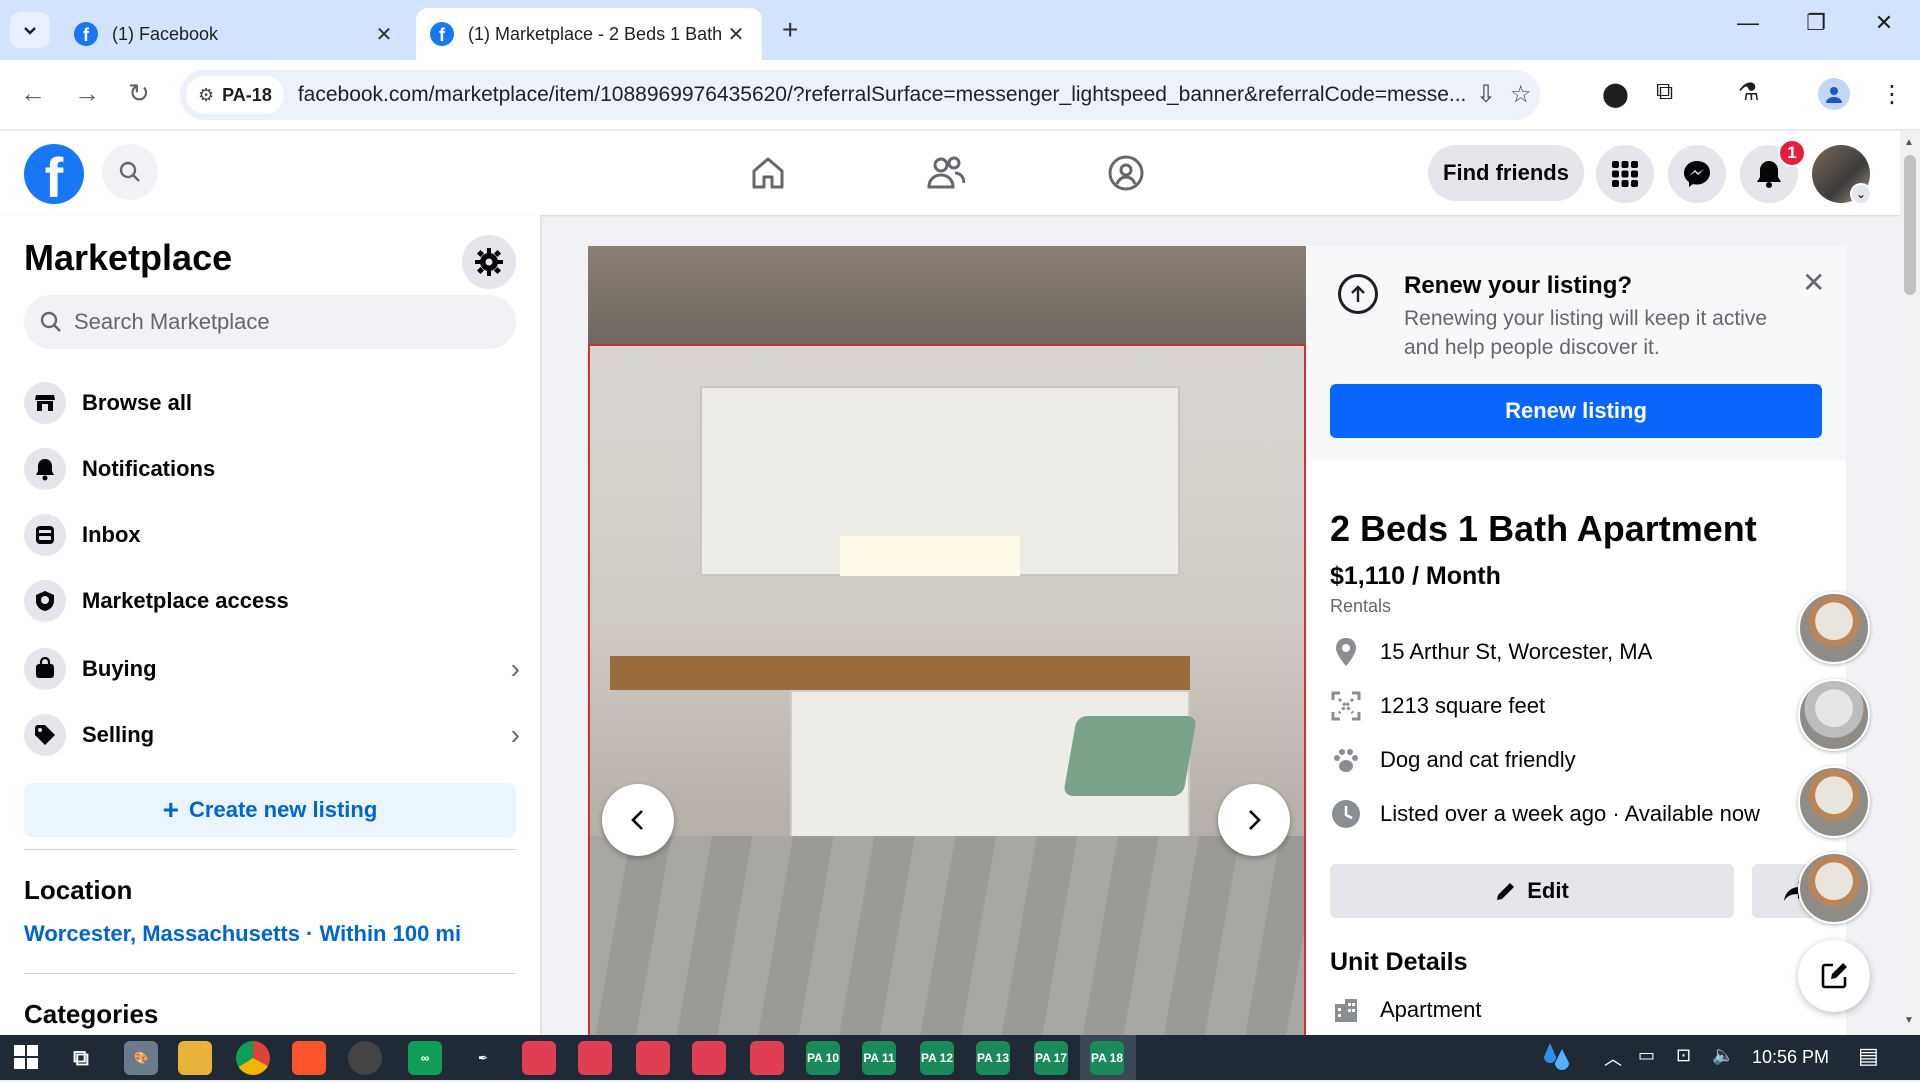 This screenshot has height=1082, width=1920. I want to click on chevron-right-icon, so click(1255, 820).